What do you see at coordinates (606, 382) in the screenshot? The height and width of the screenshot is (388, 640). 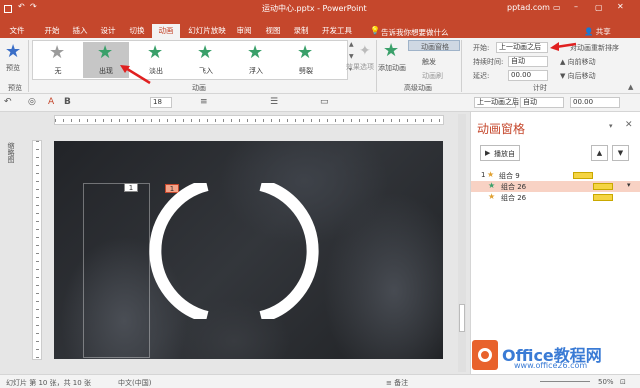 I see `zoom-level: 50%` at bounding box center [606, 382].